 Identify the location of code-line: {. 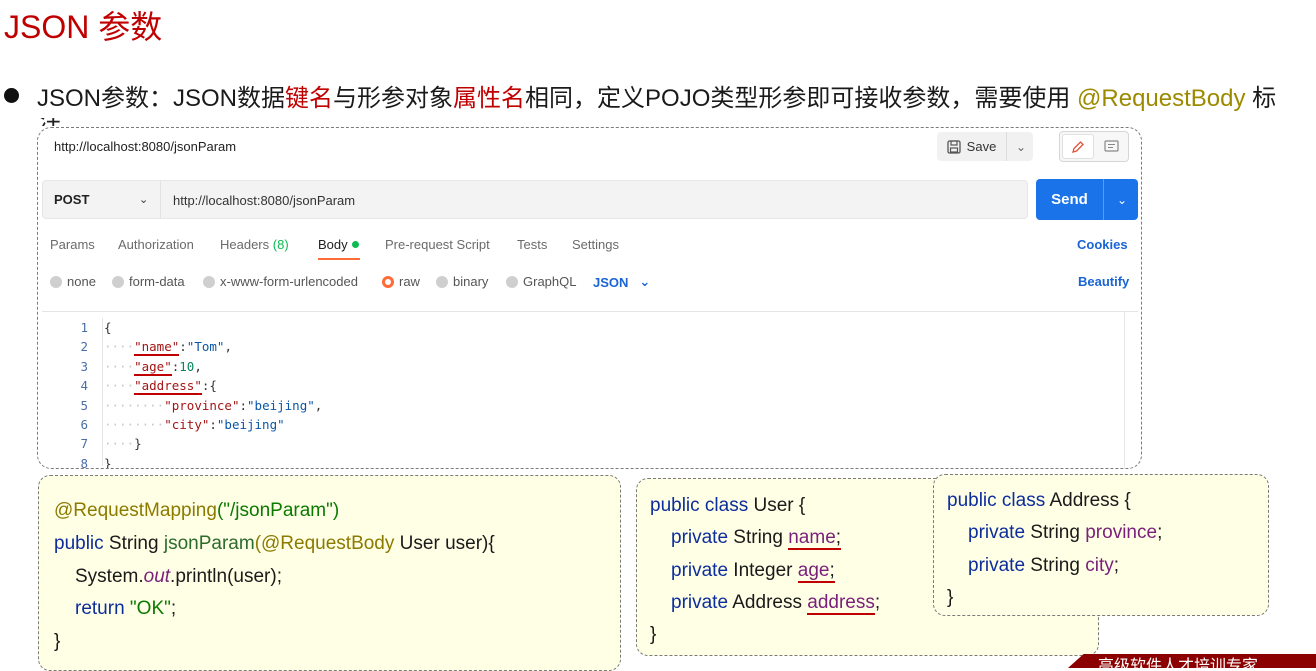
(213, 327).